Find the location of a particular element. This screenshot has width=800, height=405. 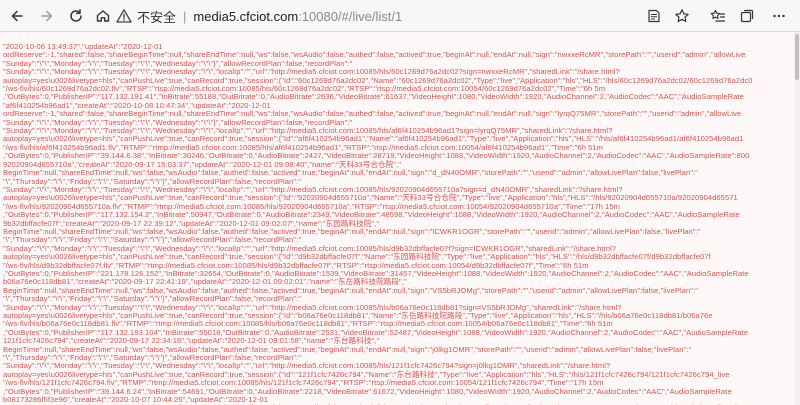

star-icon is located at coordinates (682, 16).